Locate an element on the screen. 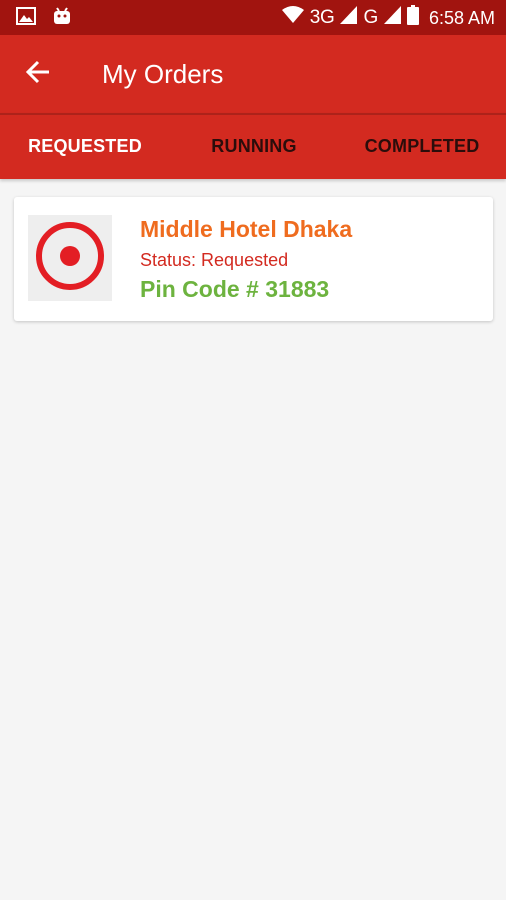 The width and height of the screenshot is (506, 900). app-bar: My Orders is located at coordinates (253, 74).